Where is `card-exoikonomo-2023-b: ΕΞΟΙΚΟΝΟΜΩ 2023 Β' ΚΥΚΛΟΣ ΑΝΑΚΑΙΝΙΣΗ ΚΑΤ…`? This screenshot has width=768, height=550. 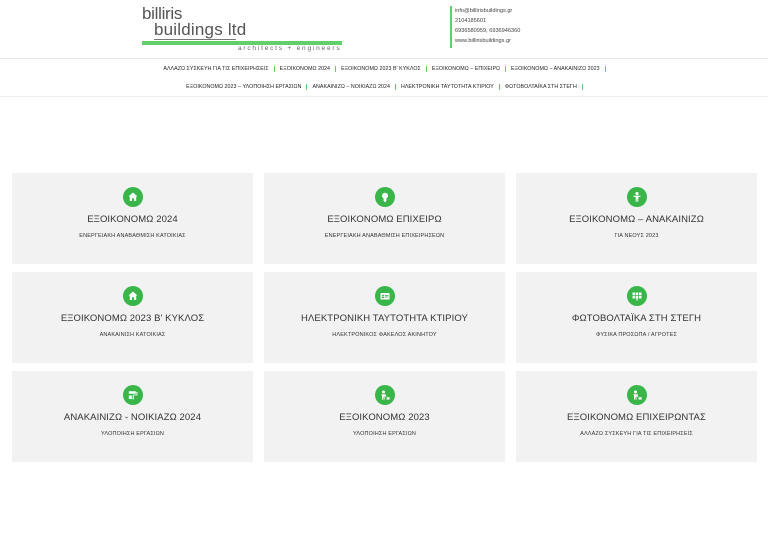
card-exoikonomo-2023-b: ΕΞΟΙΚΟΝΟΜΩ 2023 Β' ΚΥΚΛΟΣ ΑΝΑΚΑΙΝΙΣΗ ΚΑΤ… is located at coordinates (132, 317).